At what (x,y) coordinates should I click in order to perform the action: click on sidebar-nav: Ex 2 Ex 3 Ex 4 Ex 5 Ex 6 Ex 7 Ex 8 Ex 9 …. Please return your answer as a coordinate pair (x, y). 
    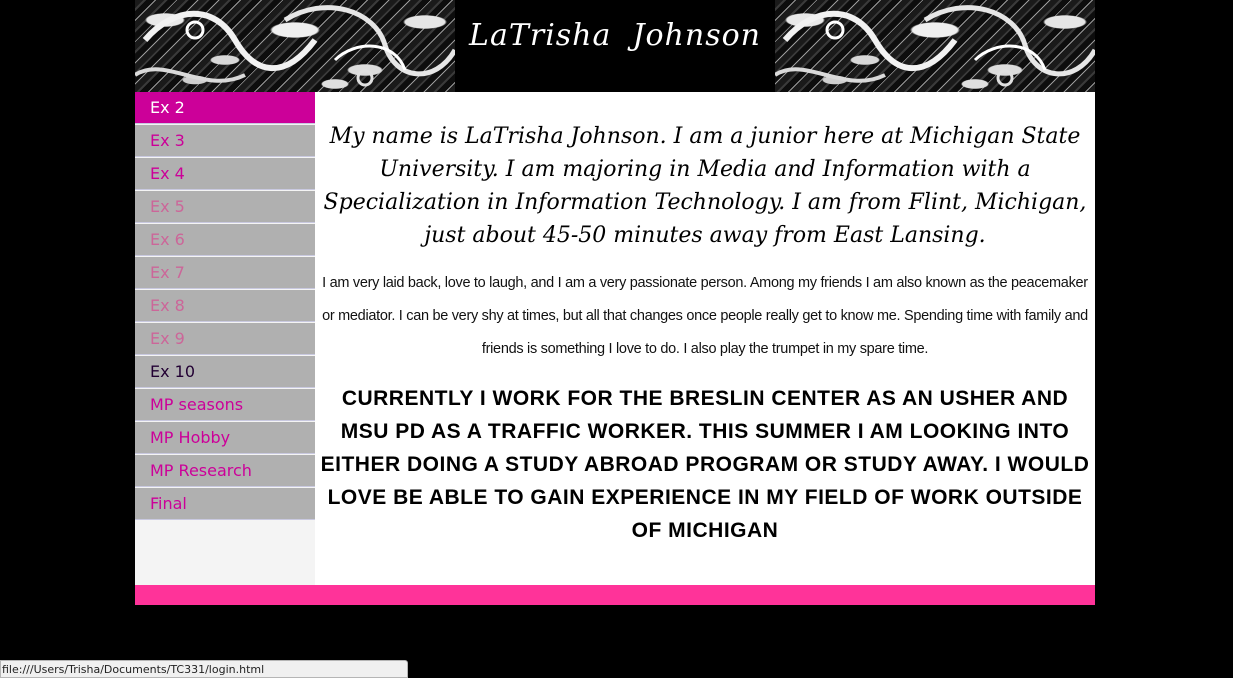
    Looking at the image, I should click on (225, 338).